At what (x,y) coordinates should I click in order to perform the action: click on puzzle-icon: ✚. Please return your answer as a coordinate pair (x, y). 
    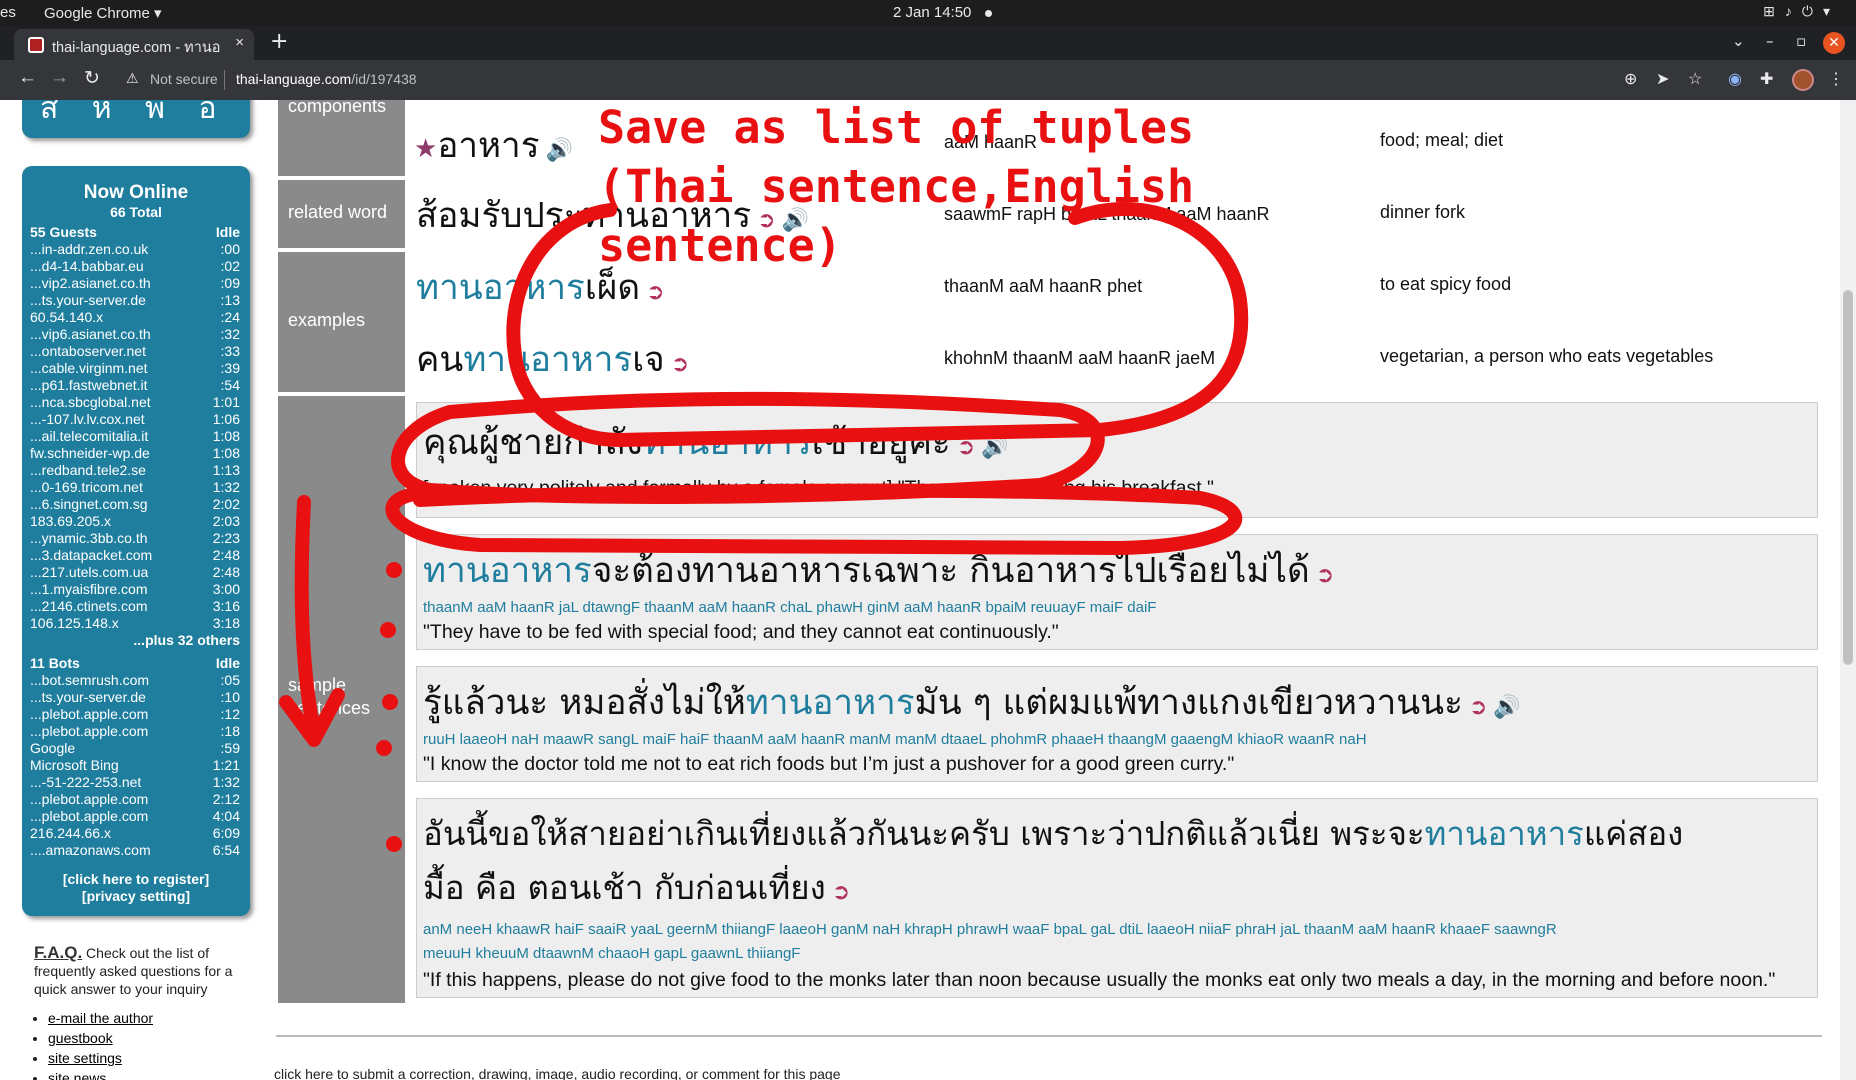
    Looking at the image, I should click on (1766, 79).